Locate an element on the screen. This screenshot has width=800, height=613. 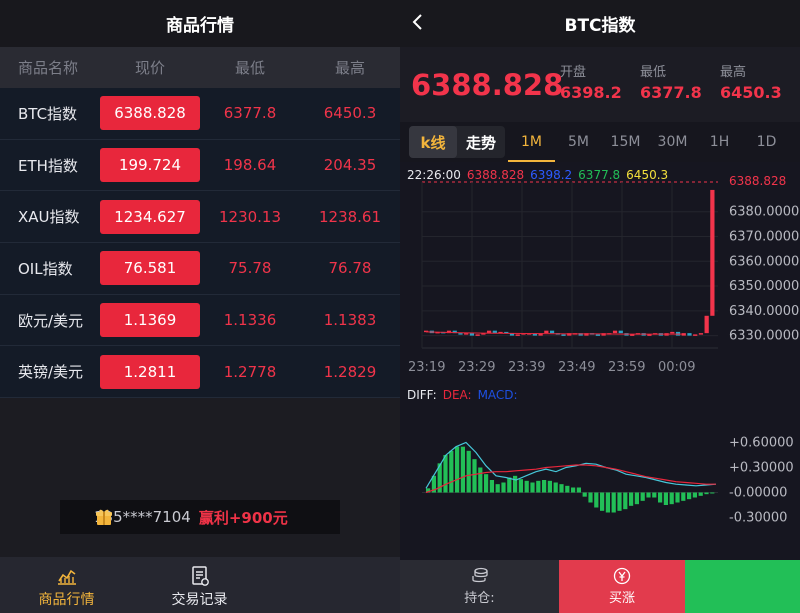
holdings-button: 持仓: is located at coordinates (479, 586).